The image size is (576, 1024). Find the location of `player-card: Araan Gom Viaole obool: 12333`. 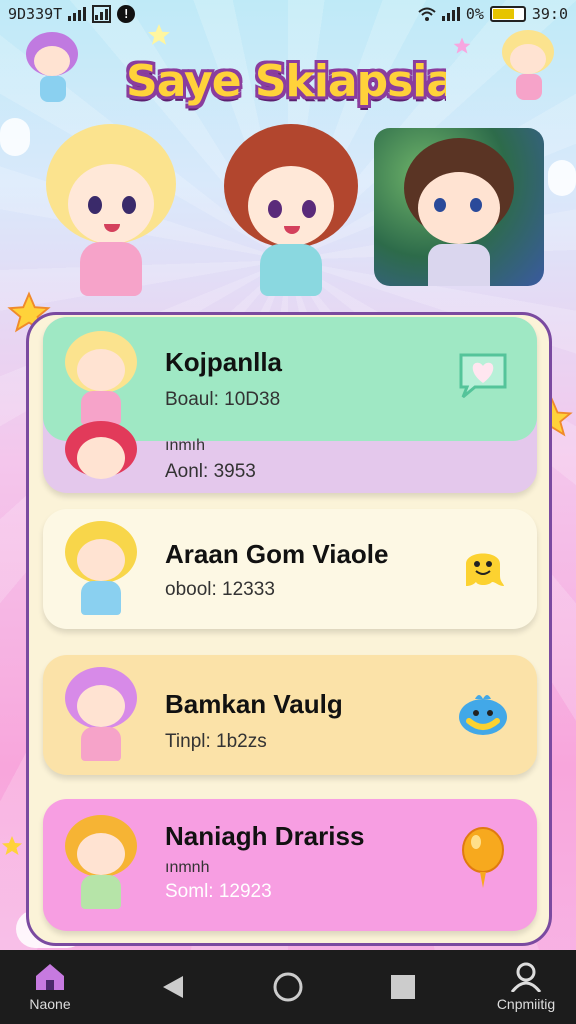

player-card: Araan Gom Viaole obool: 12333 is located at coordinates (290, 569).